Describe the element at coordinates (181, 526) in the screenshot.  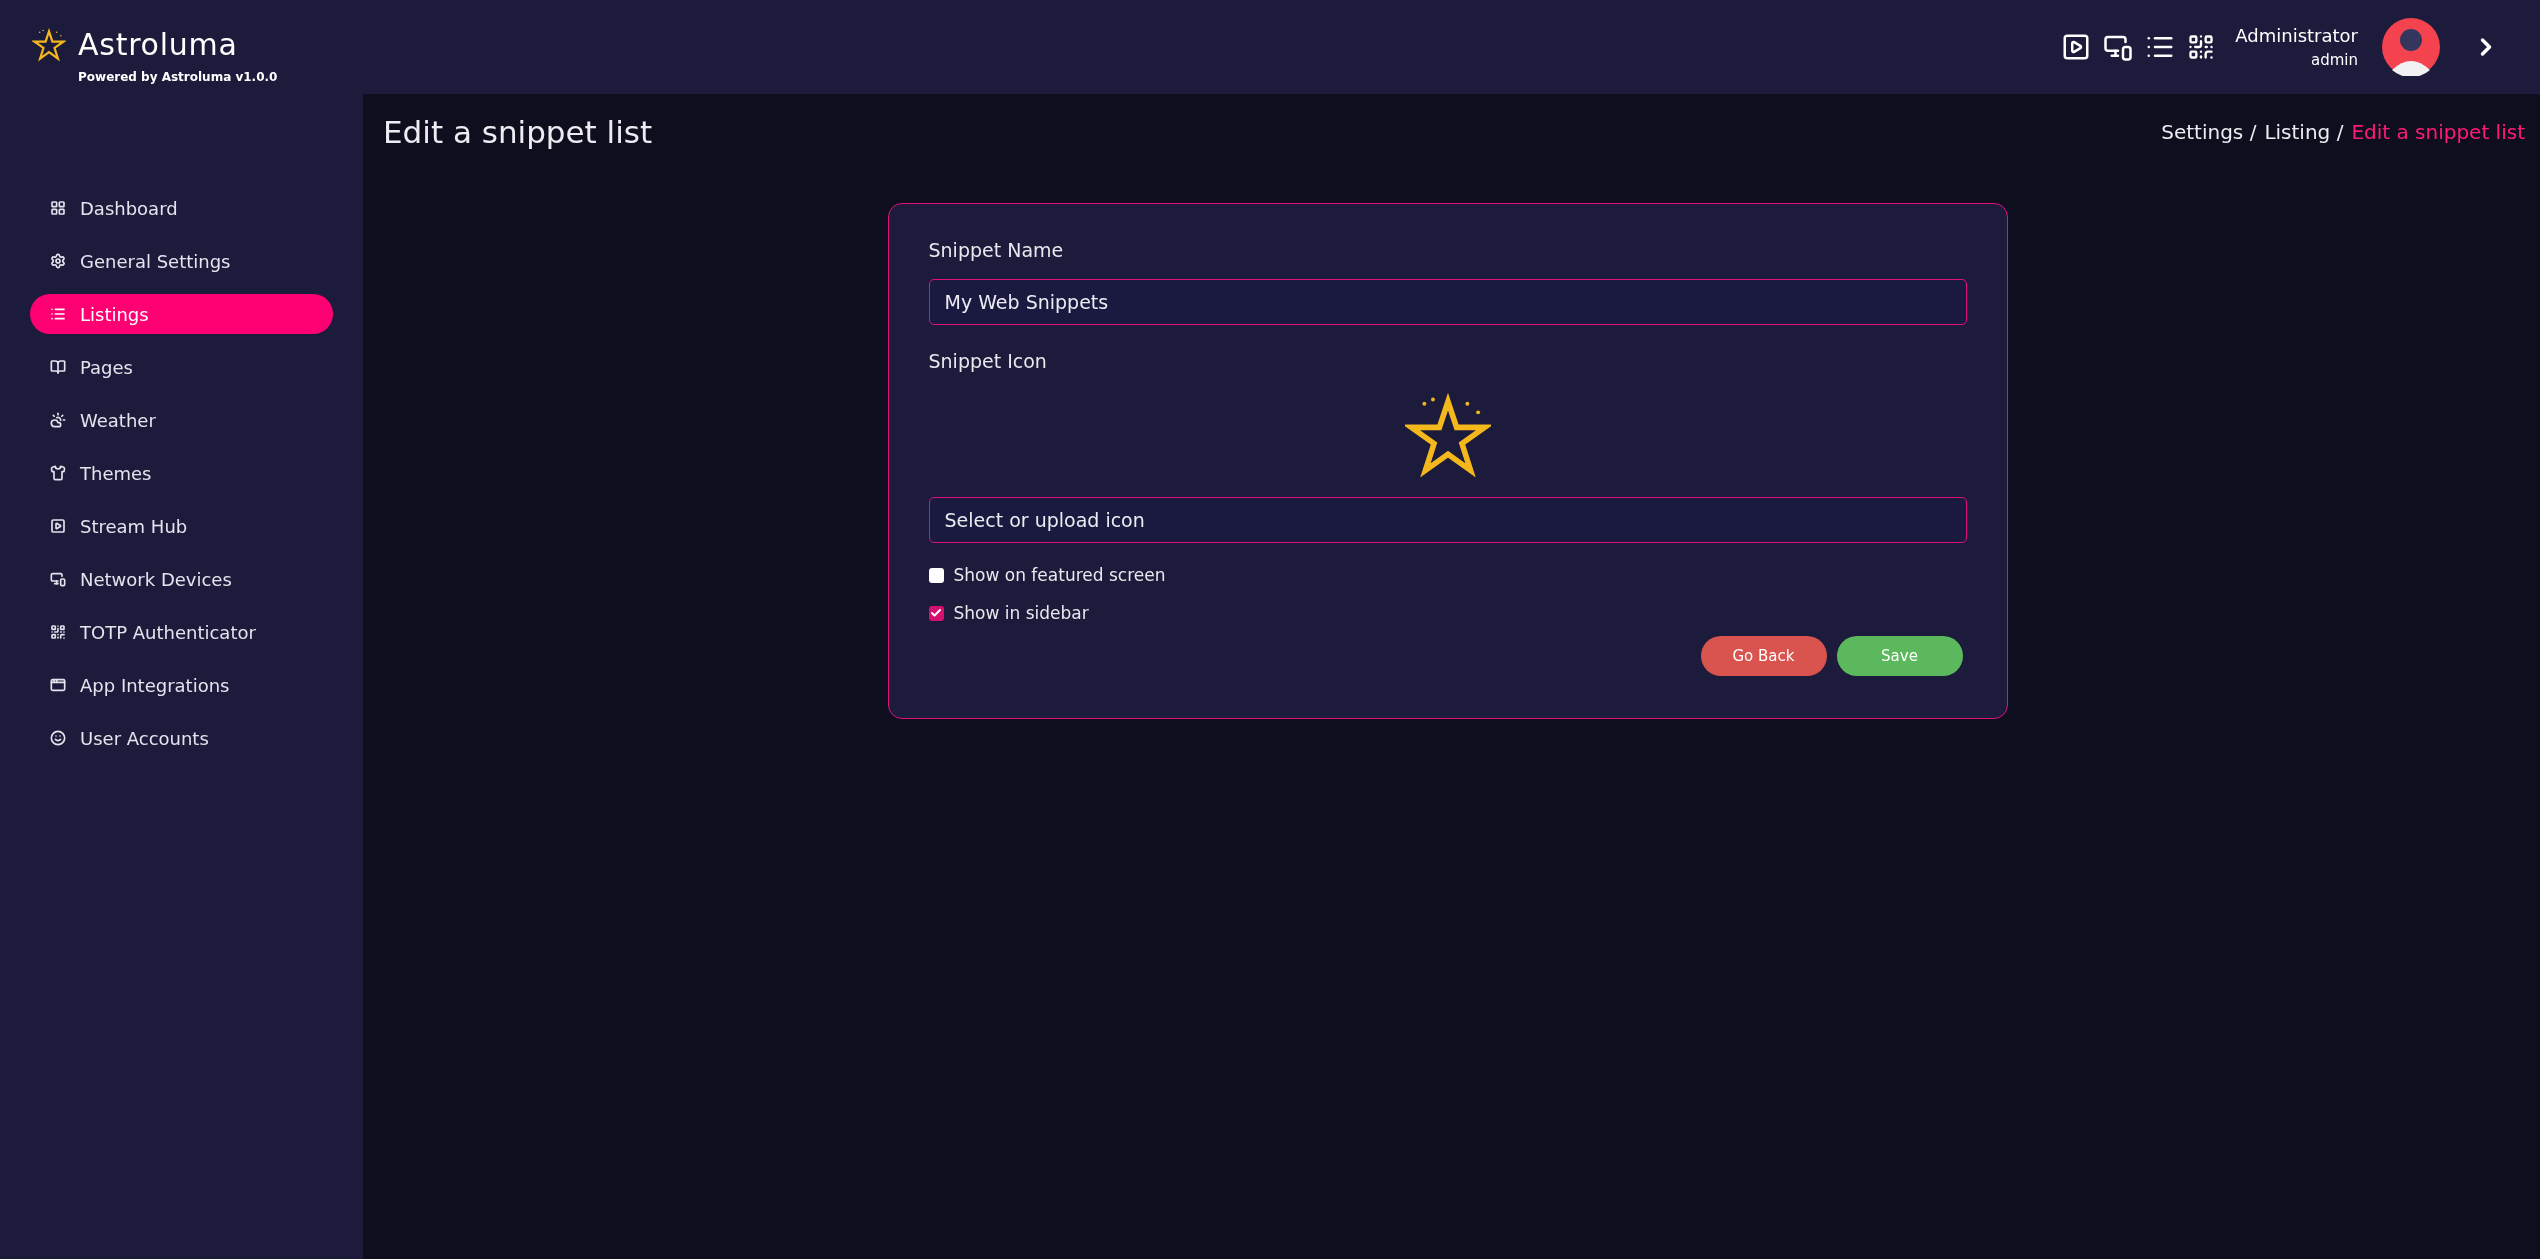
I see `sidebar-item: Stream Hub` at that location.